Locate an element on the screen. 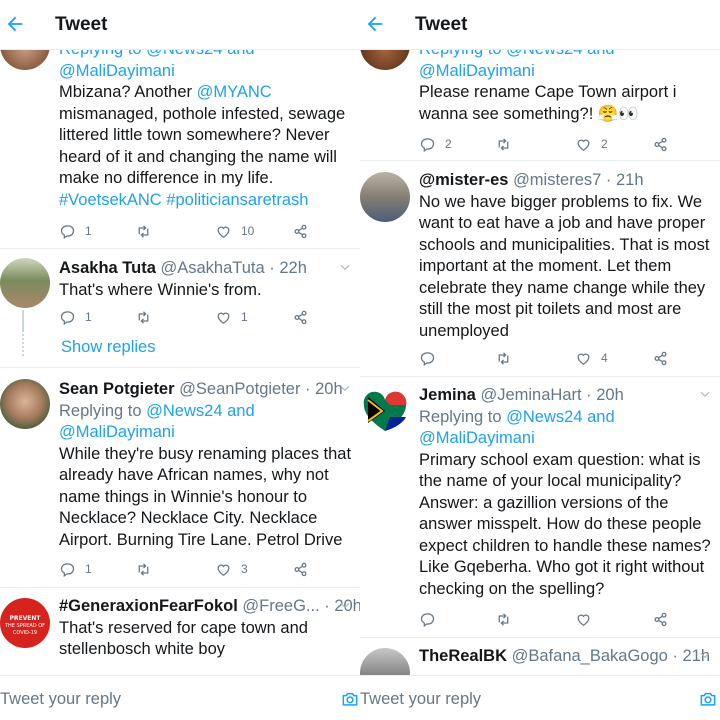 This screenshot has height=720, width=720. display-name: Sean Potgieter is located at coordinates (117, 389).